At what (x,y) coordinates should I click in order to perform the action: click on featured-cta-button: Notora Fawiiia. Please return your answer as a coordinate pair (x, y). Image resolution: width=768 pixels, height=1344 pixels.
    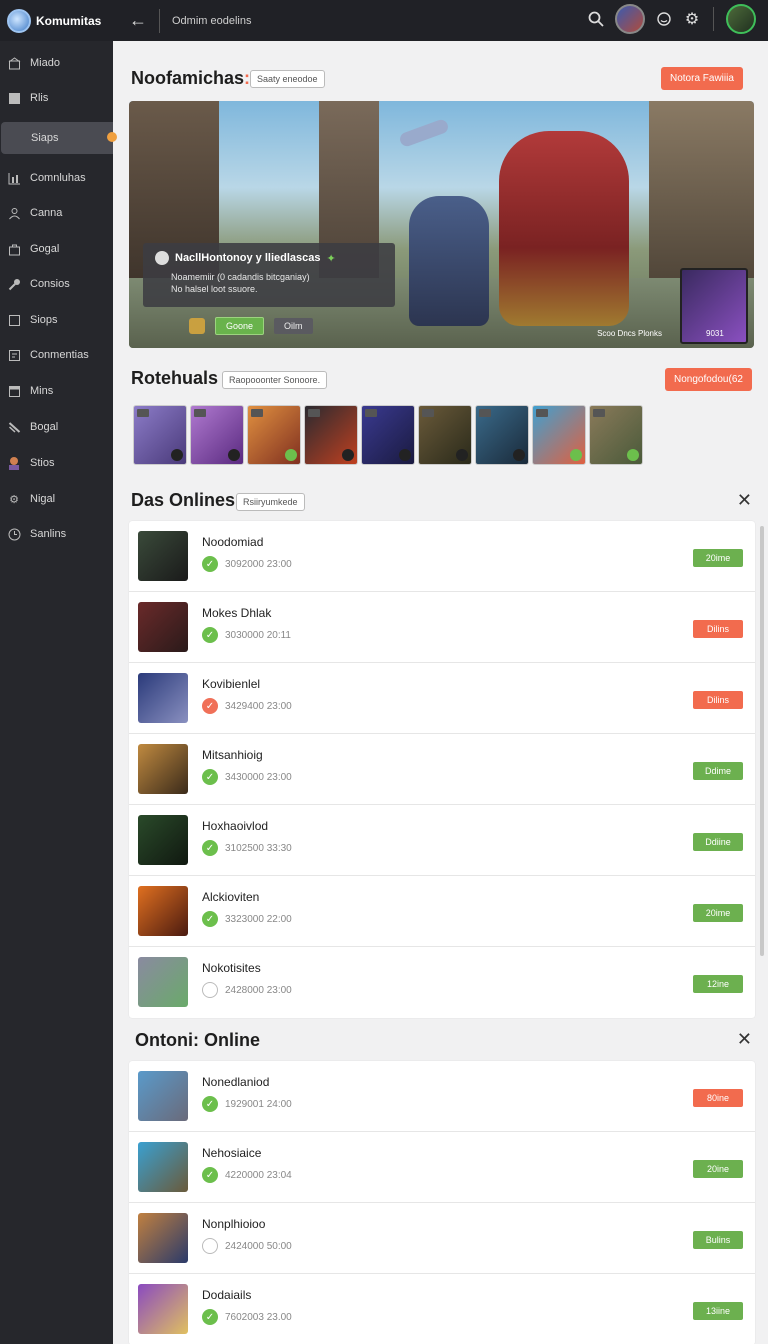
    Looking at the image, I should click on (702, 78).